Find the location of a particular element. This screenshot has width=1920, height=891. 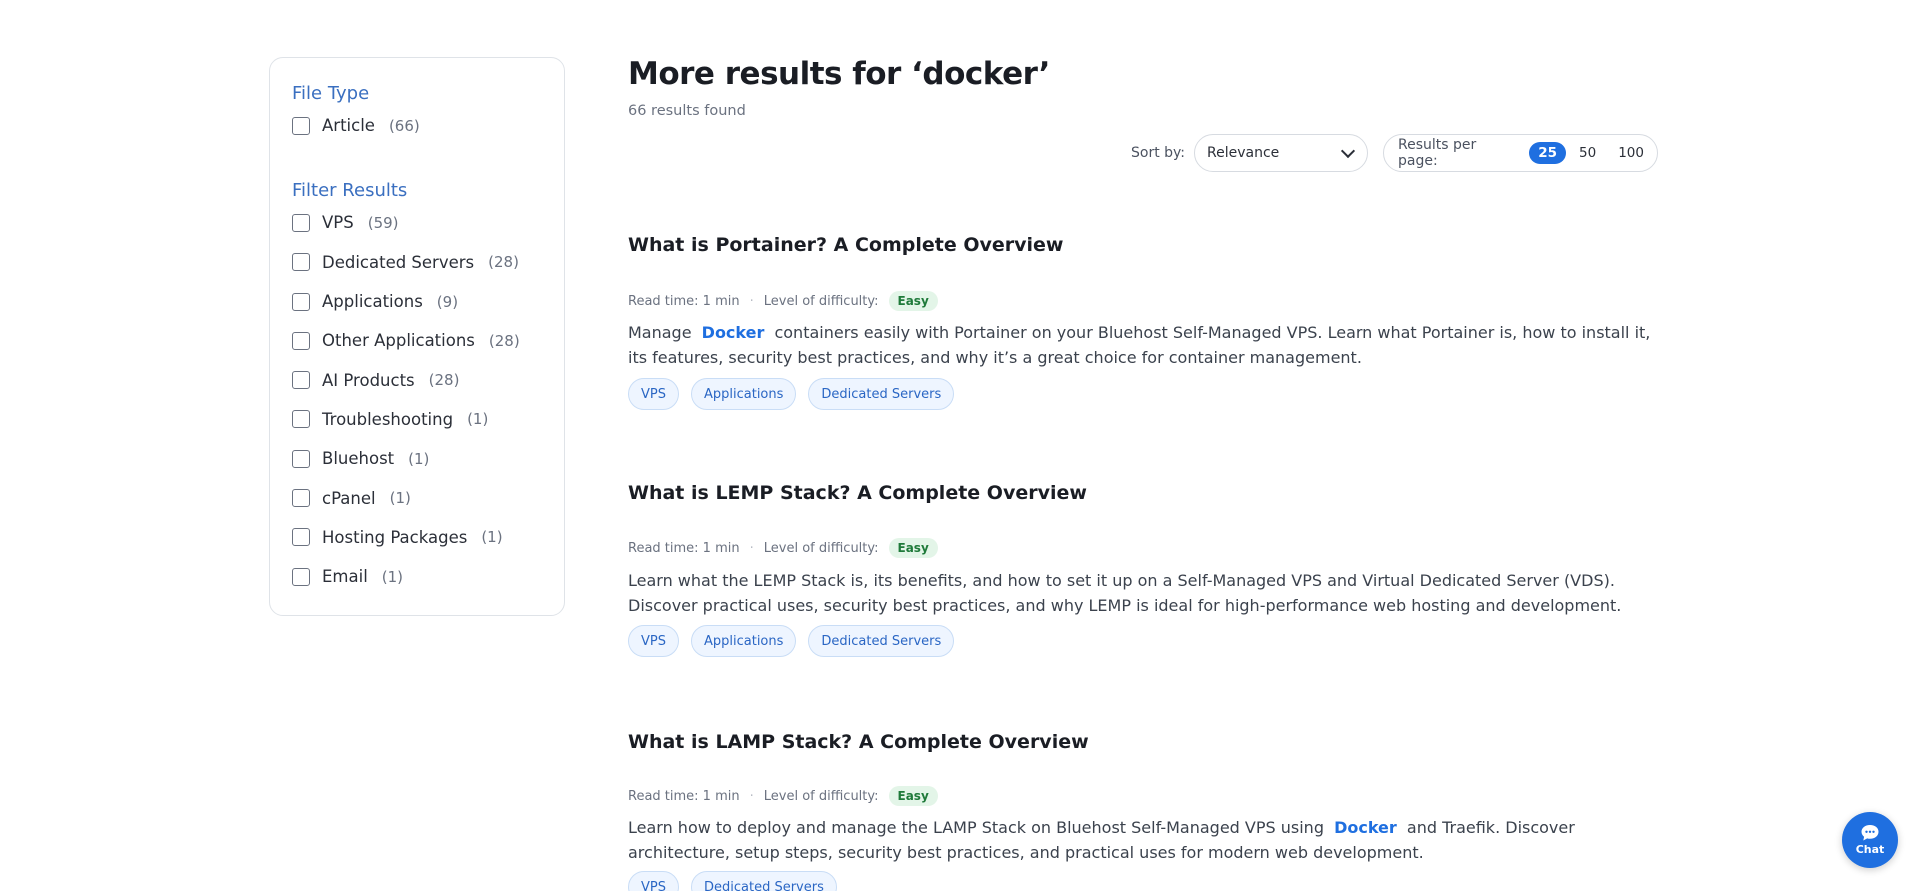

filter-count: (66) is located at coordinates (404, 125).